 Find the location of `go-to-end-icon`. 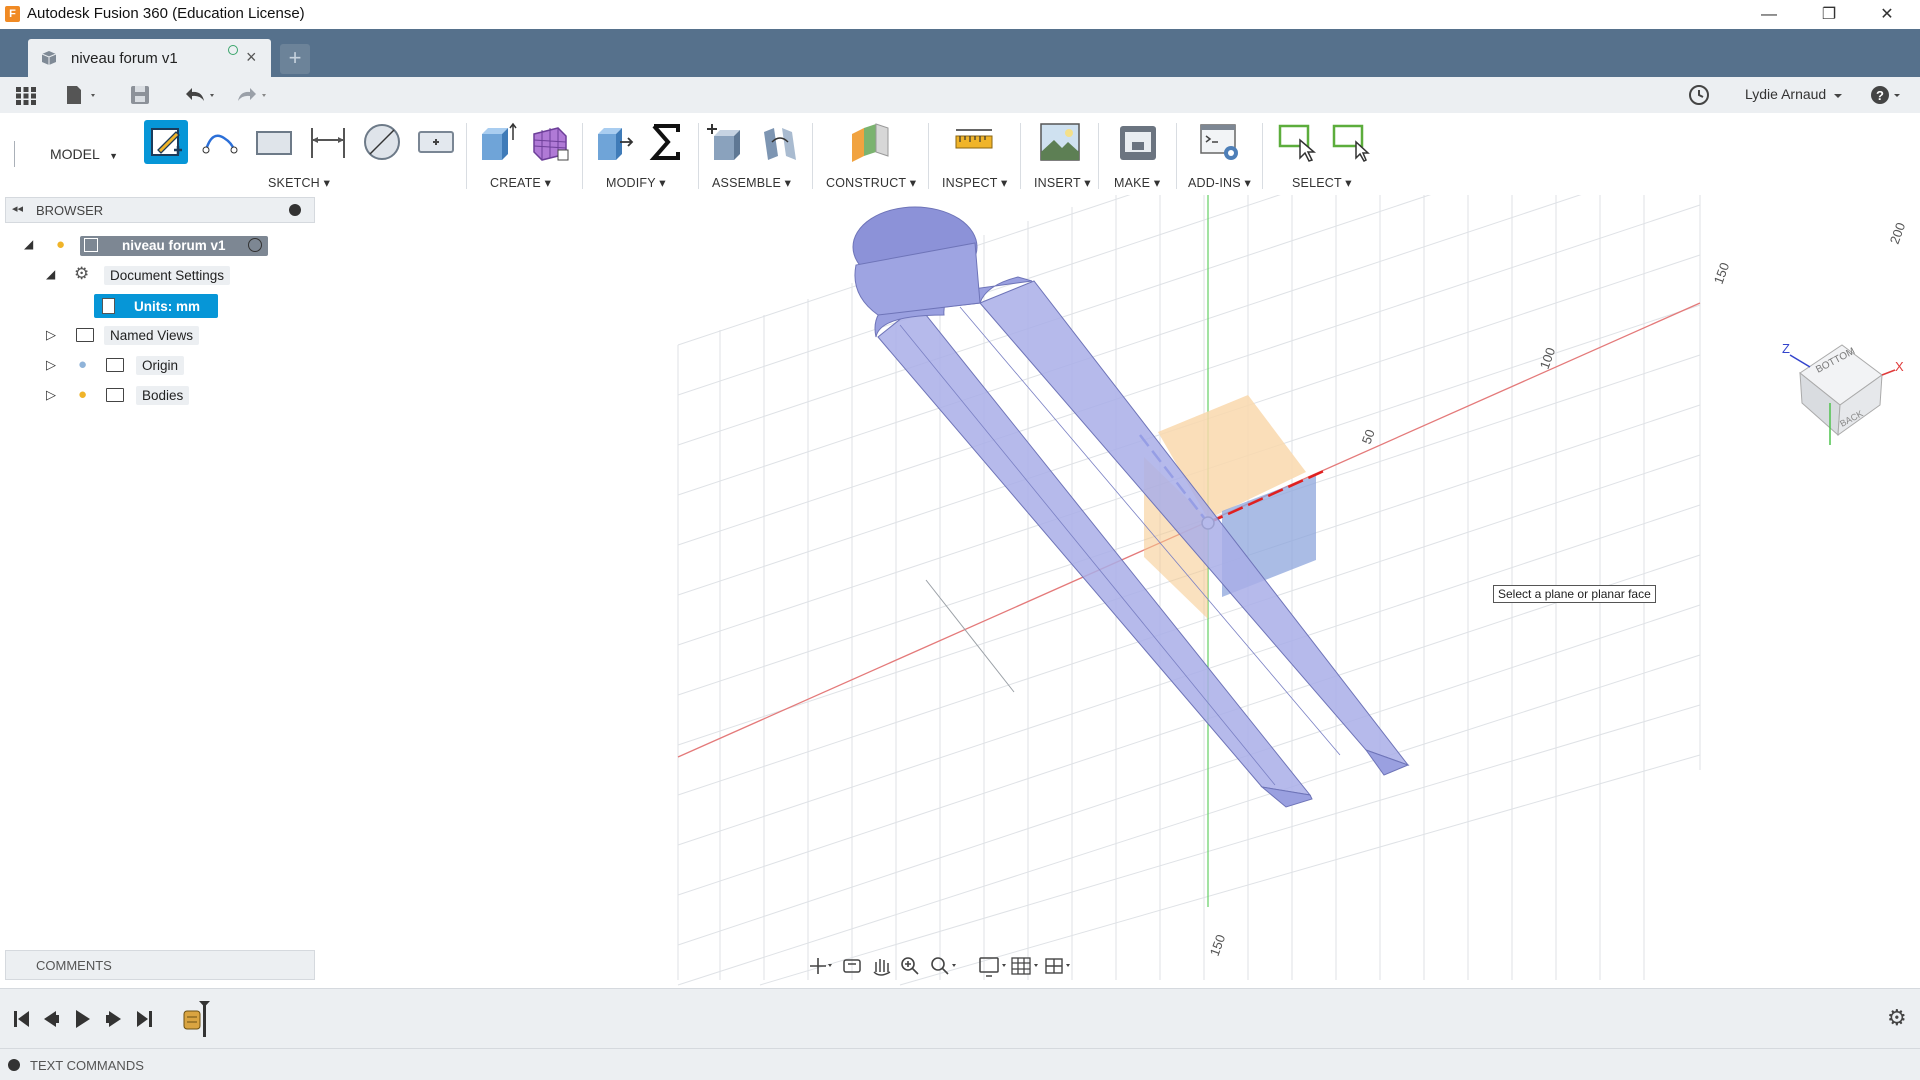

go-to-end-icon is located at coordinates (144, 1019).